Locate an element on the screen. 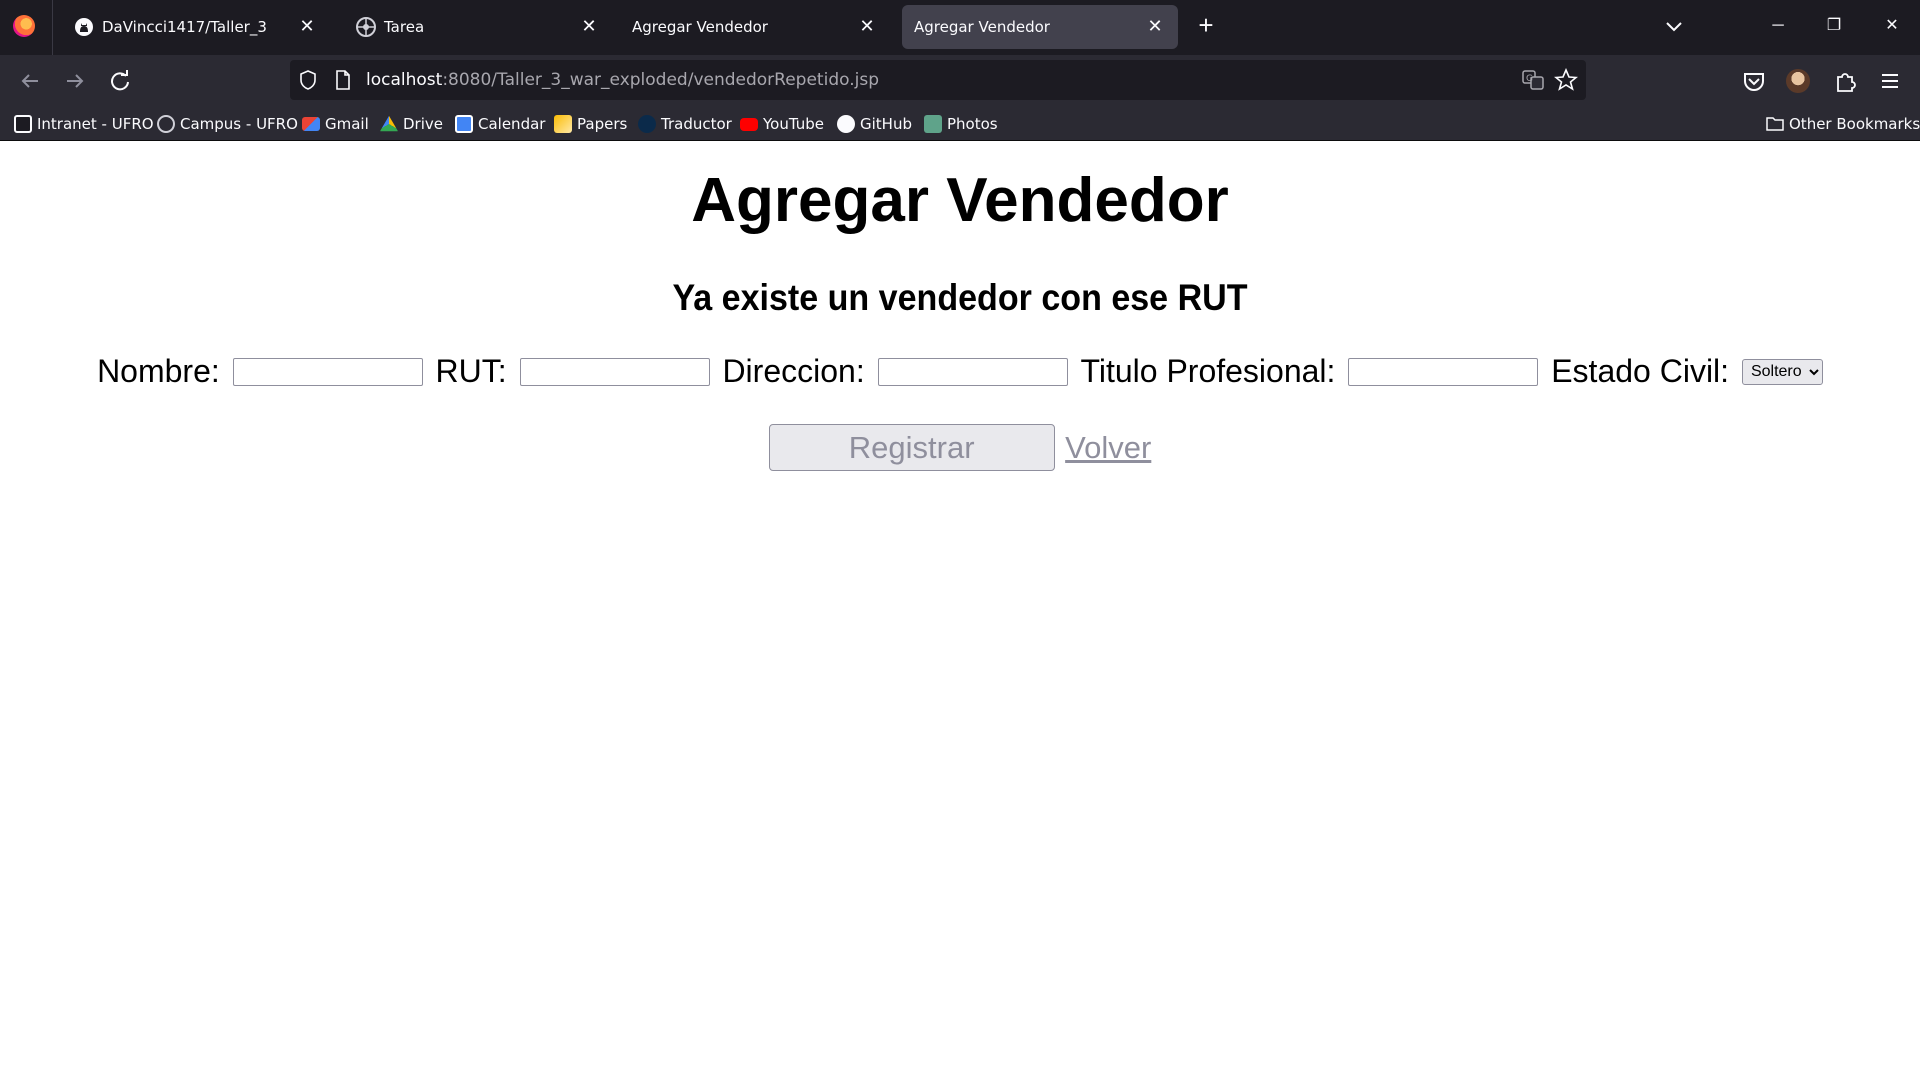 Image resolution: width=1920 pixels, height=1080 pixels. chevron-down-icon is located at coordinates (1674, 26).